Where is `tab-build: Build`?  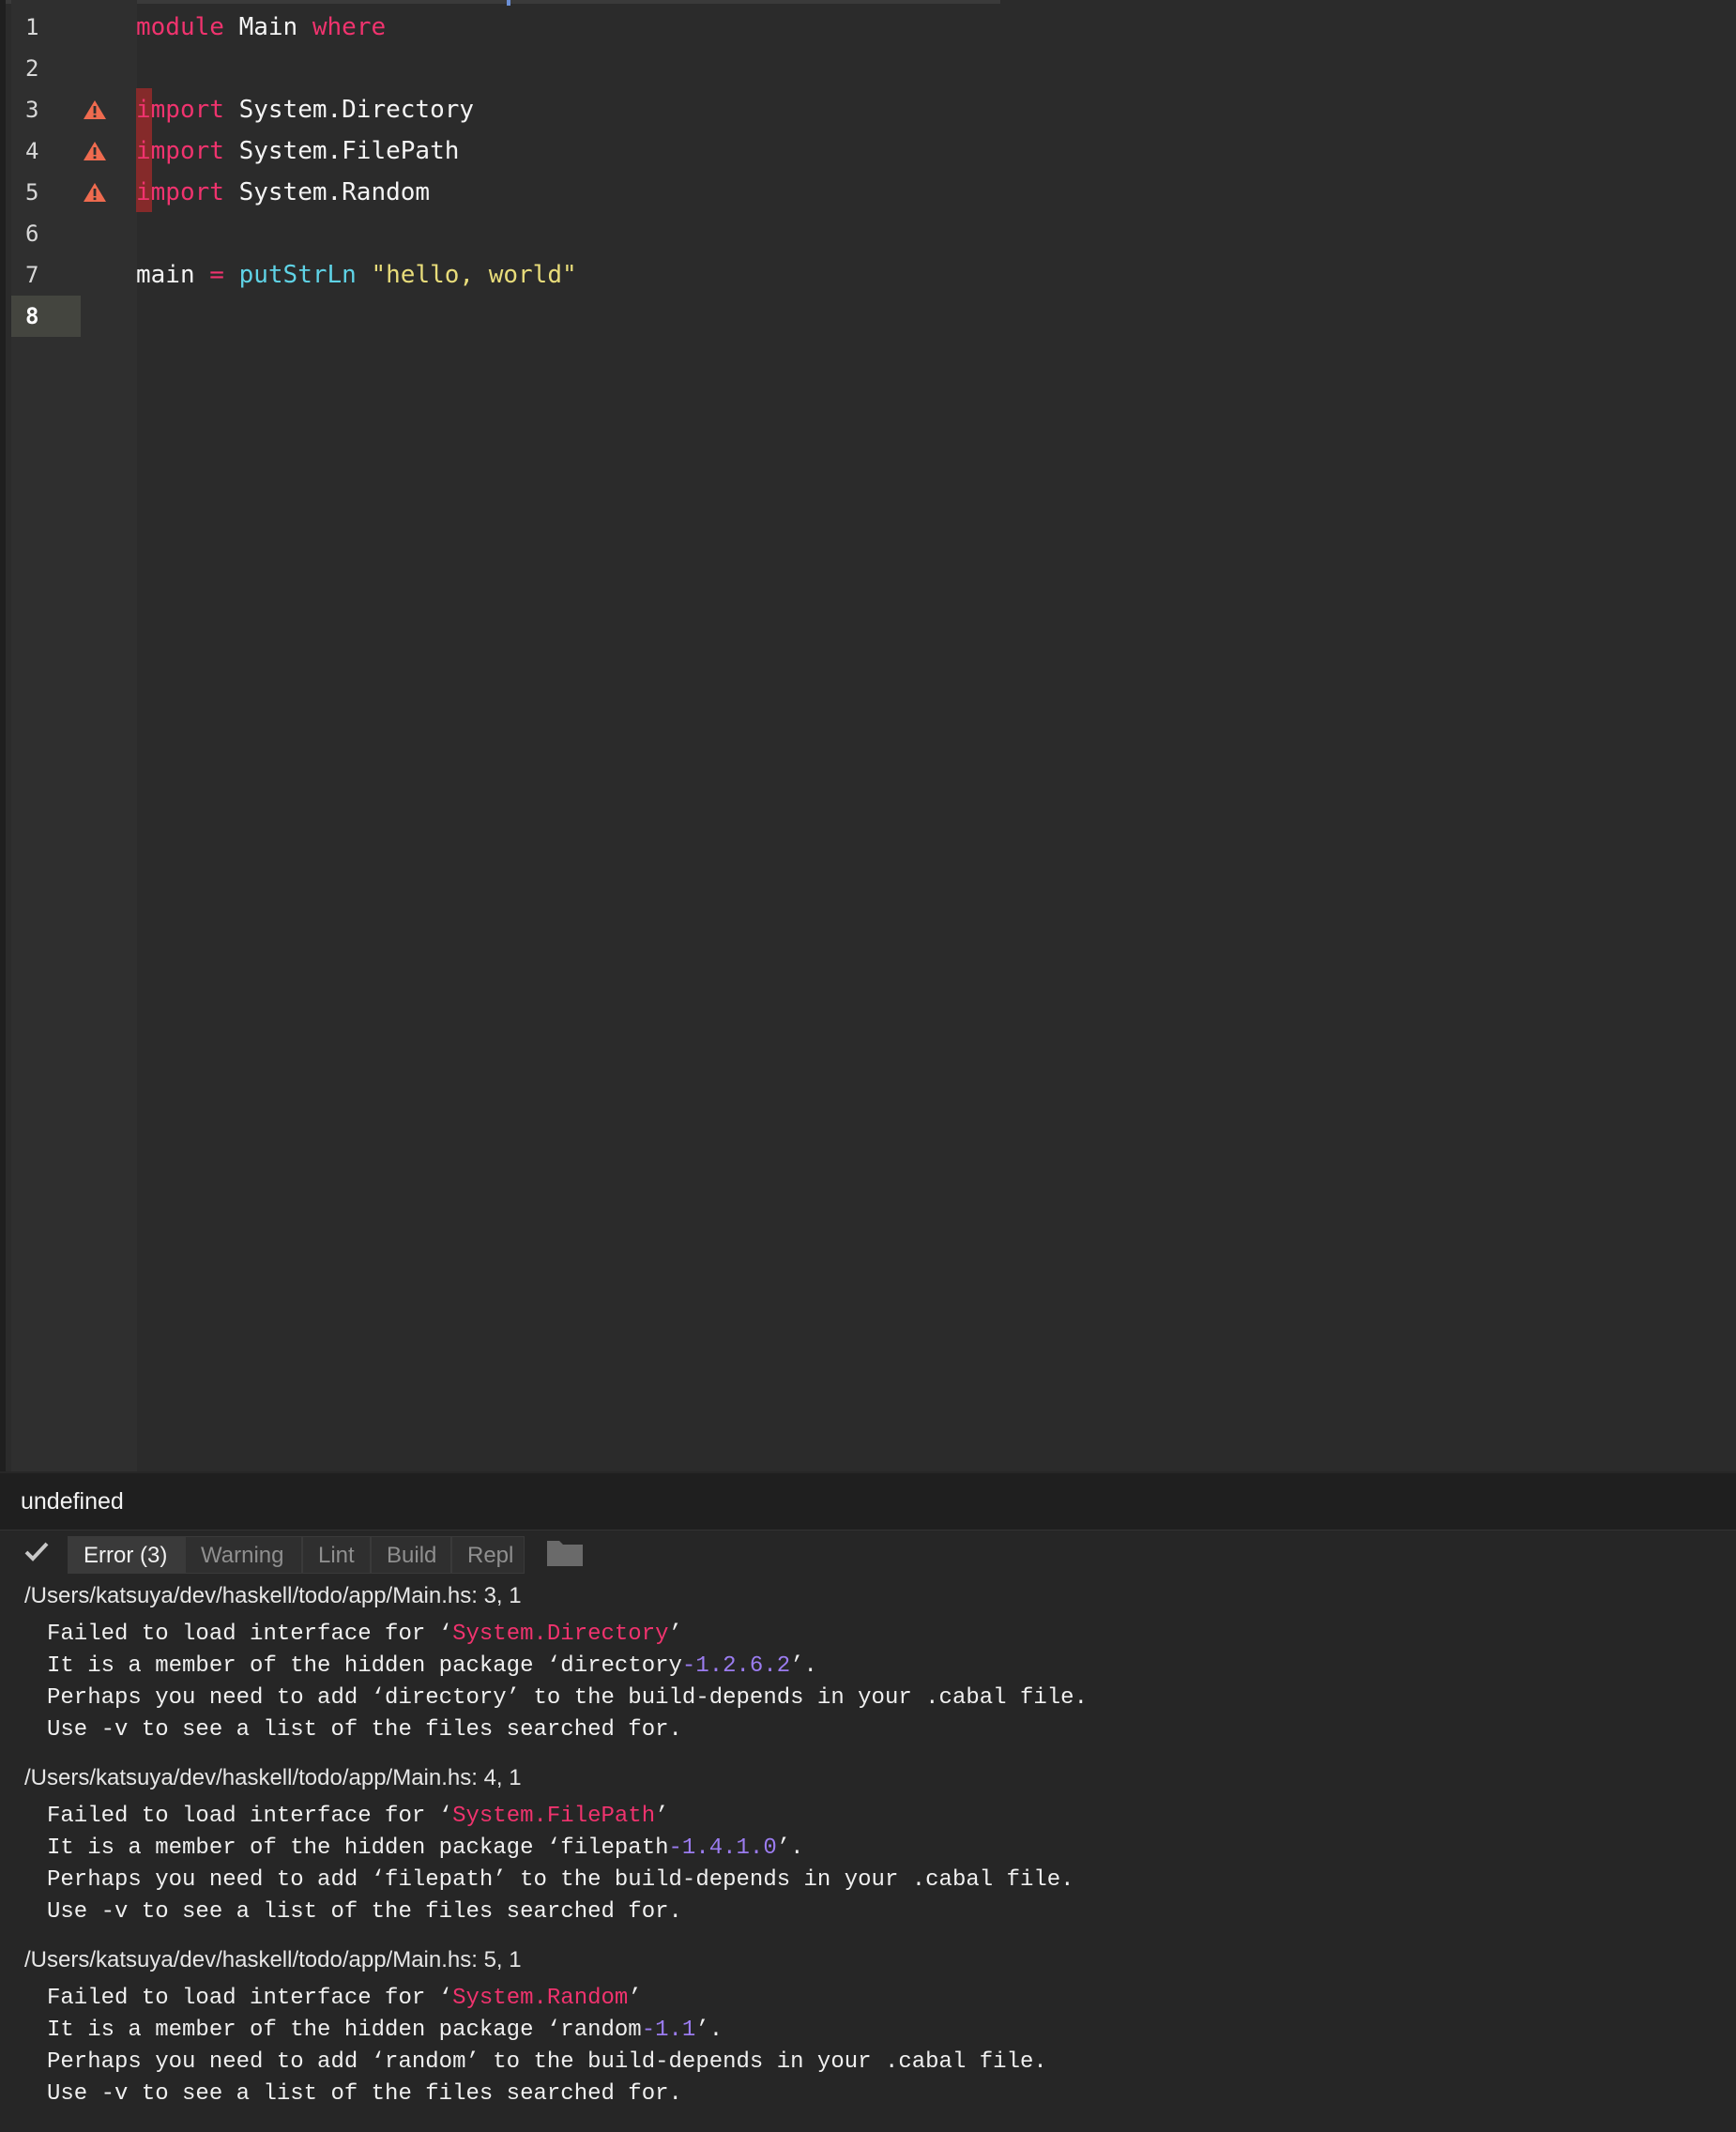
tab-build: Build is located at coordinates (411, 1555).